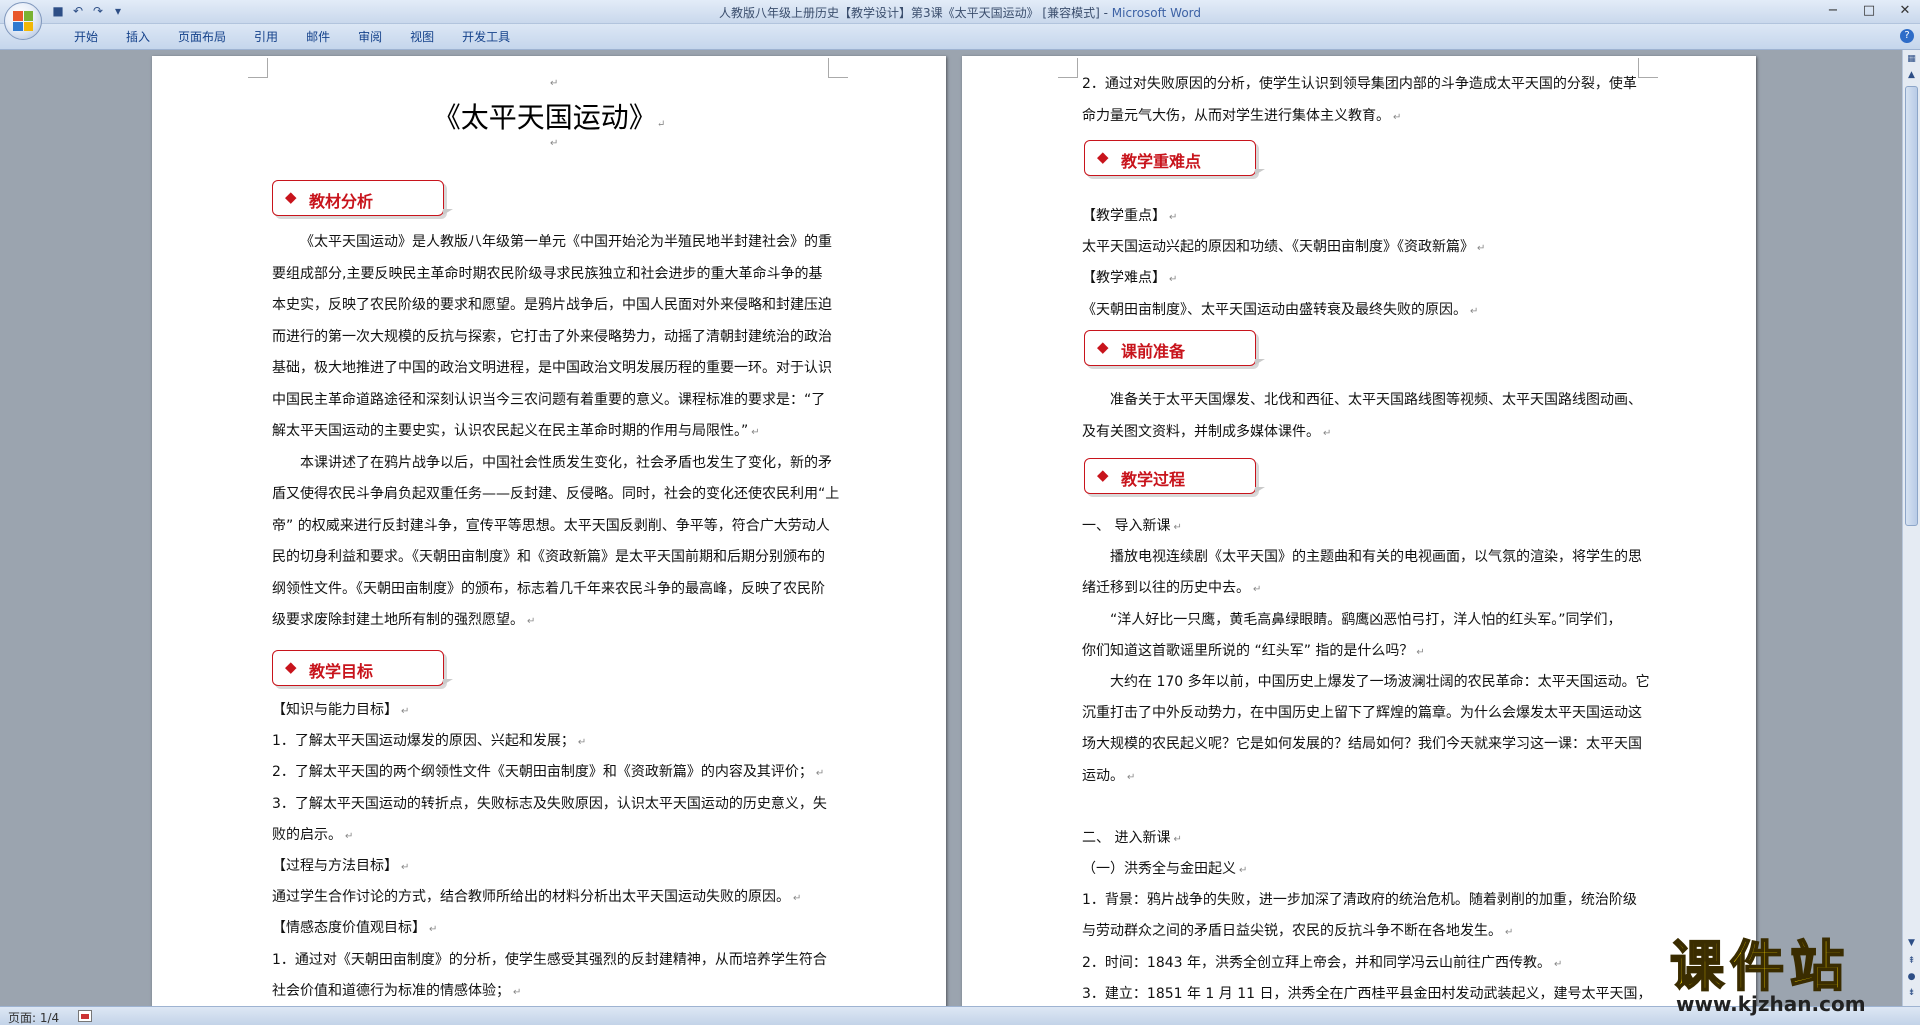 Image resolution: width=1920 pixels, height=1025 pixels. I want to click on close-button: ✕, so click(1905, 11).